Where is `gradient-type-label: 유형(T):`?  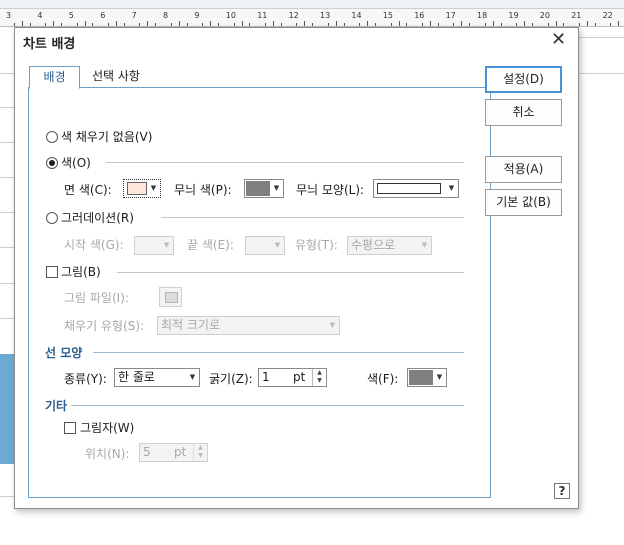 gradient-type-label: 유형(T): is located at coordinates (316, 245).